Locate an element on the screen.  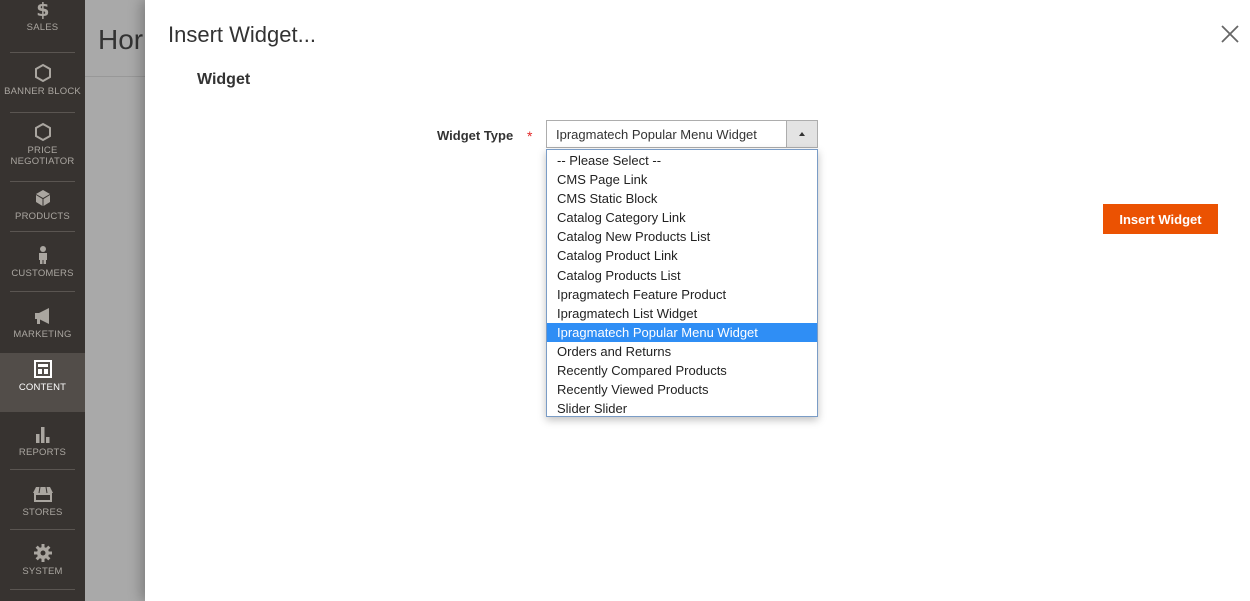
nav-label-marketing: MARKETING is located at coordinates (42, 334).